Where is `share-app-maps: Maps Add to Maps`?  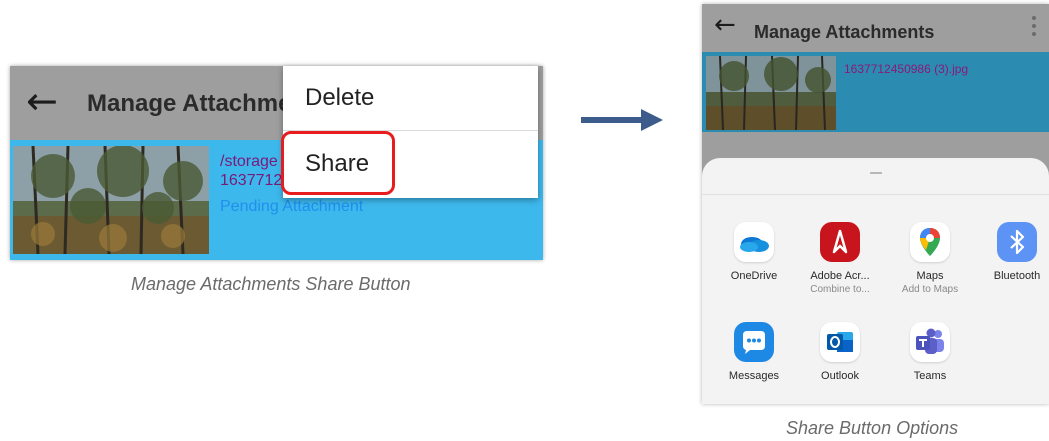 share-app-maps: Maps Add to Maps is located at coordinates (930, 258).